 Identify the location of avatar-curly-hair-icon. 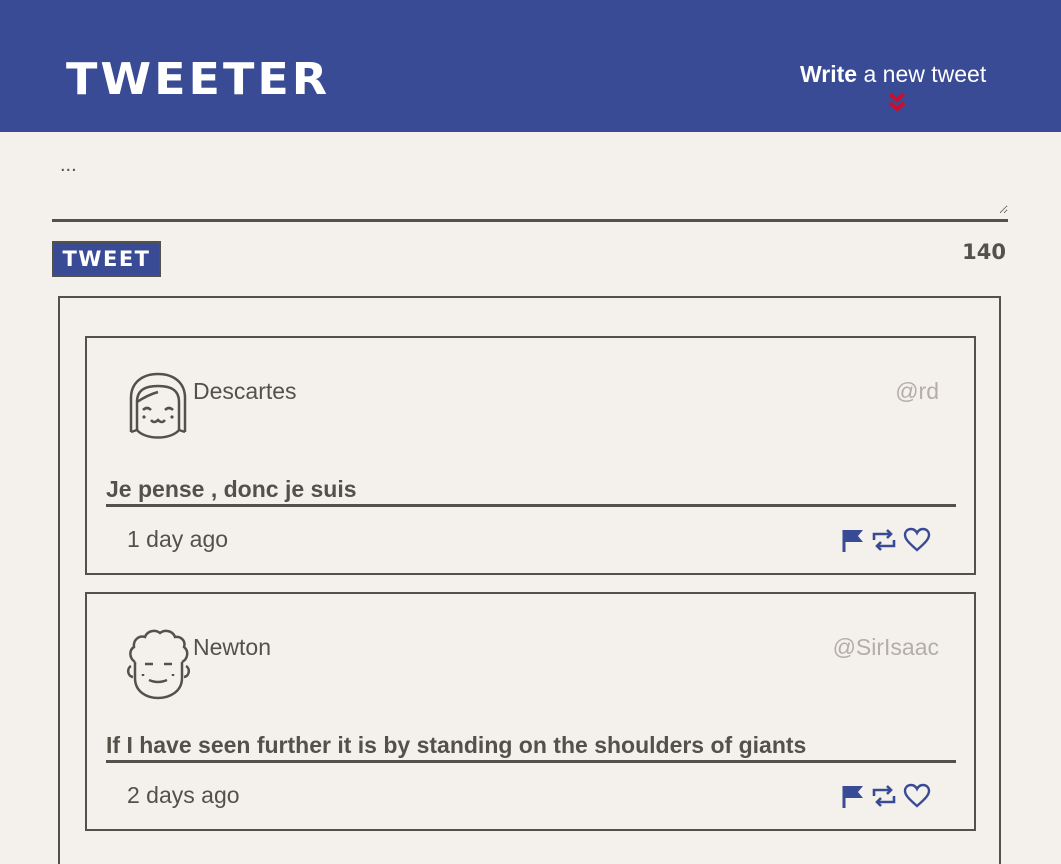
(158, 664).